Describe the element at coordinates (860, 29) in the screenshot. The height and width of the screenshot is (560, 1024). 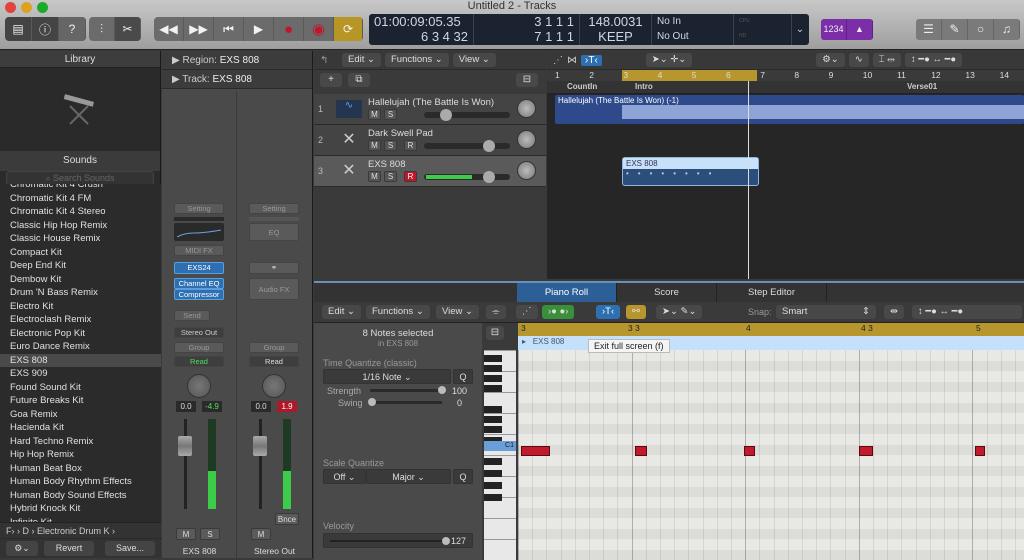
I see `metronome-icon: ▲` at that location.